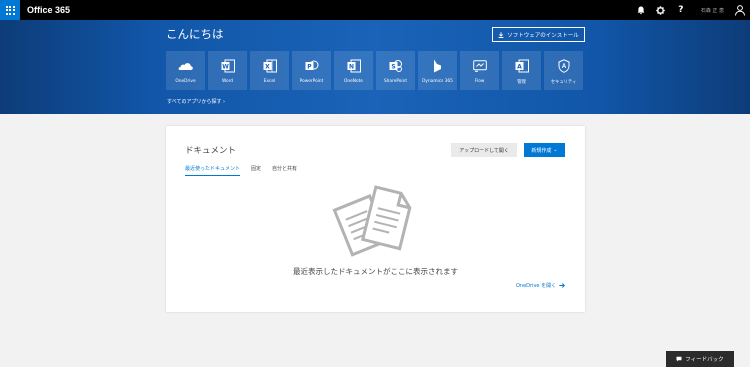 This screenshot has width=750, height=367. I want to click on tile-label: OneNote, so click(353, 81).